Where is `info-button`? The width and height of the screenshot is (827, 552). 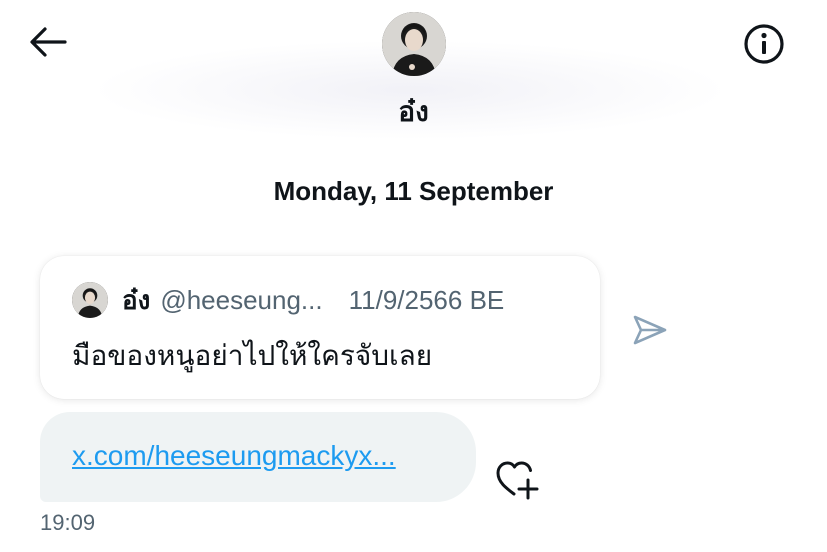
info-button is located at coordinates (764, 44).